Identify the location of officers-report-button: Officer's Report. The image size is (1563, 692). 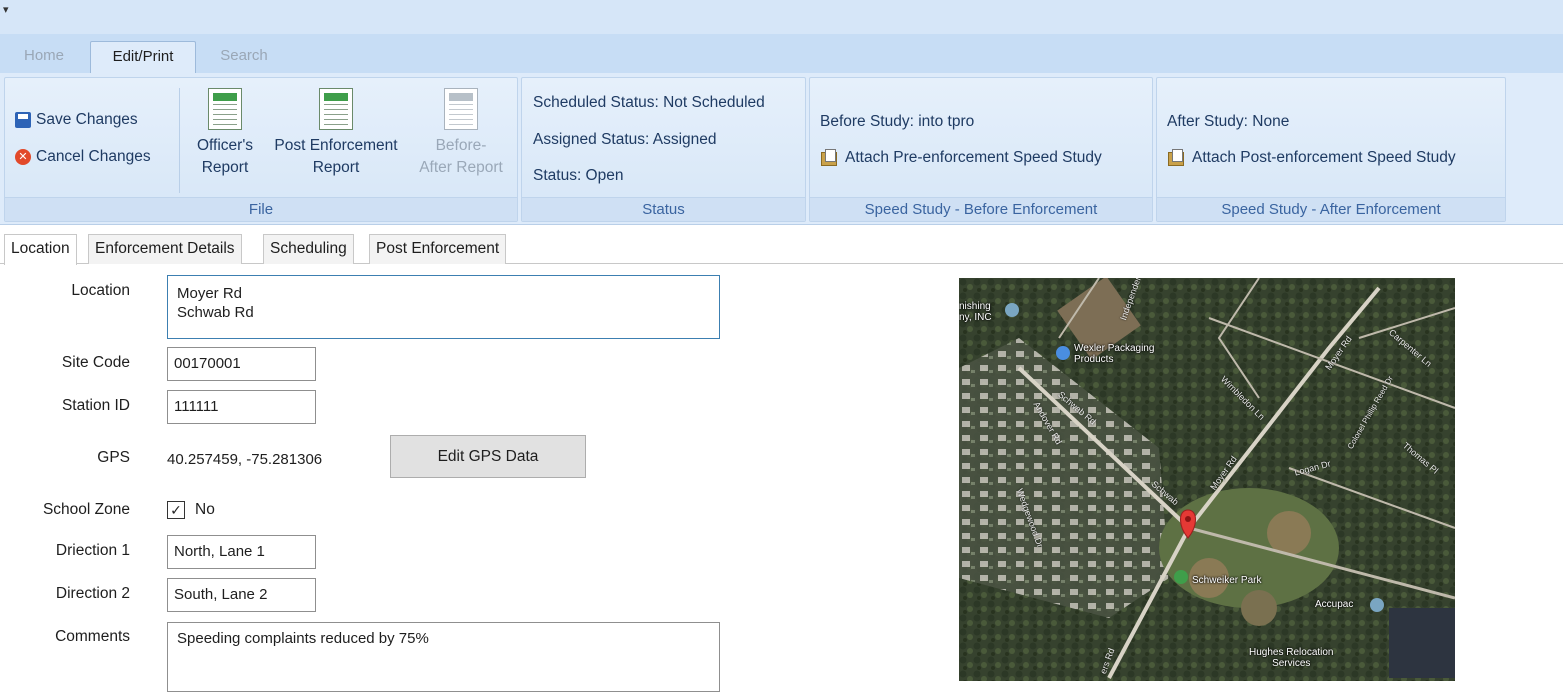
(225, 133).